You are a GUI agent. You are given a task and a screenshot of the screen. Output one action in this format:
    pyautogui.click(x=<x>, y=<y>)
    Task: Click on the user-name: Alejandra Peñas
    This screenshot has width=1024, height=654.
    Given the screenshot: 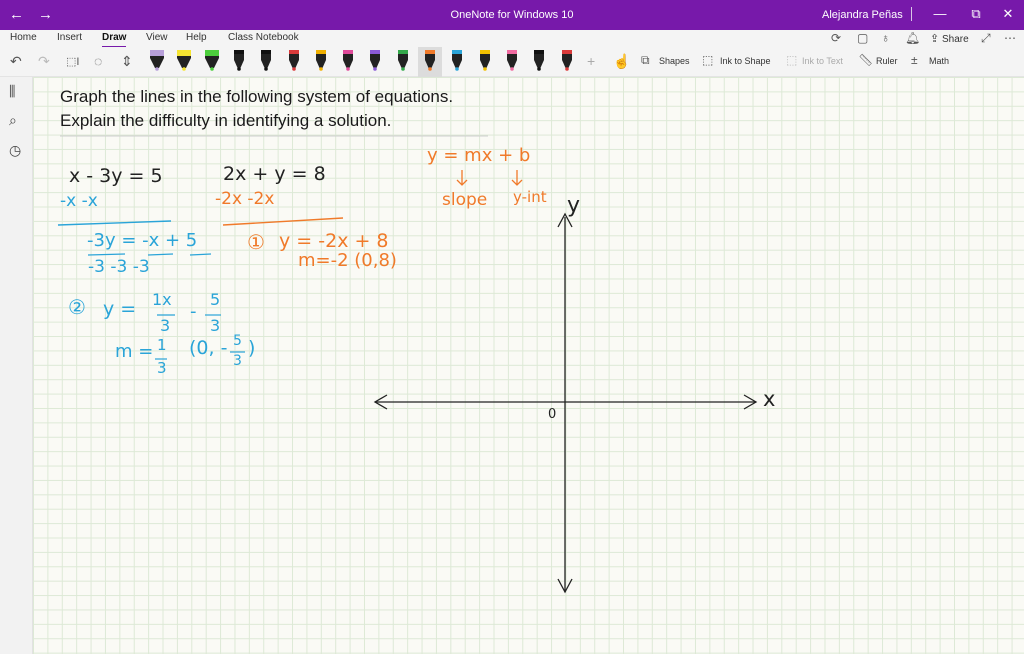 What is the action you would take?
    pyautogui.click(x=862, y=15)
    